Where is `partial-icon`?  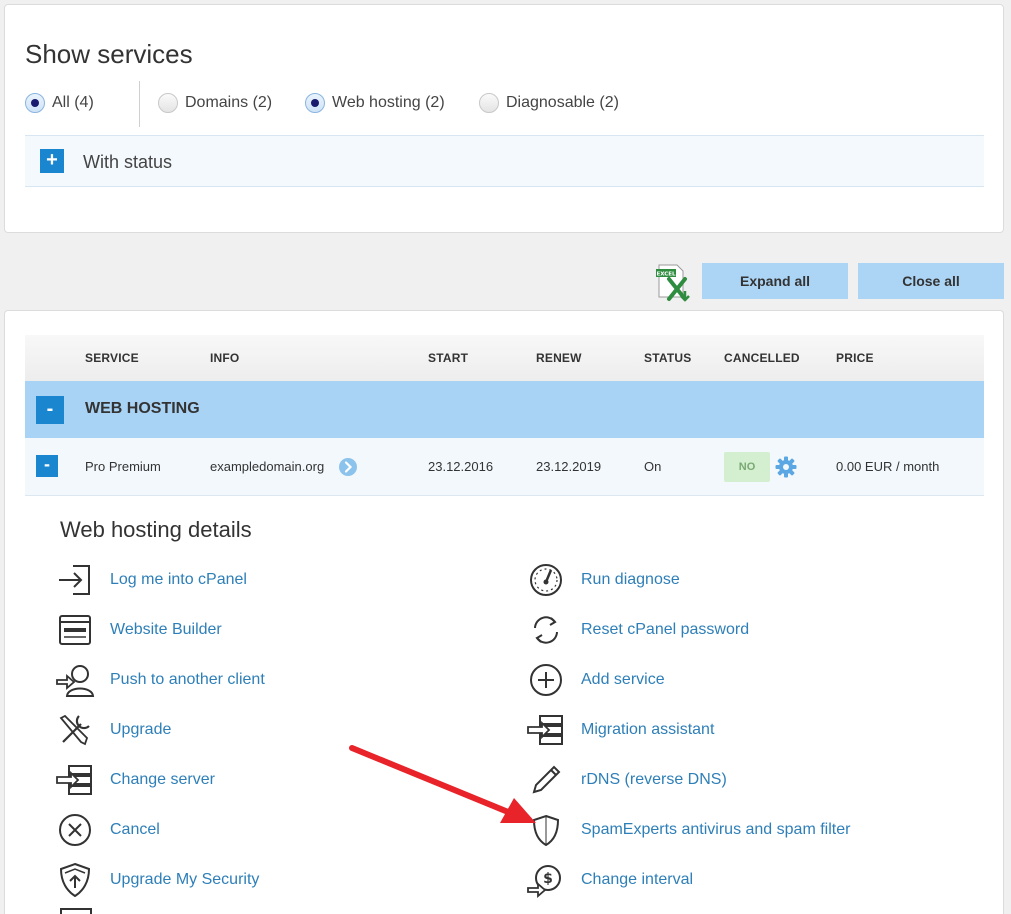 partial-icon is located at coordinates (76, 911).